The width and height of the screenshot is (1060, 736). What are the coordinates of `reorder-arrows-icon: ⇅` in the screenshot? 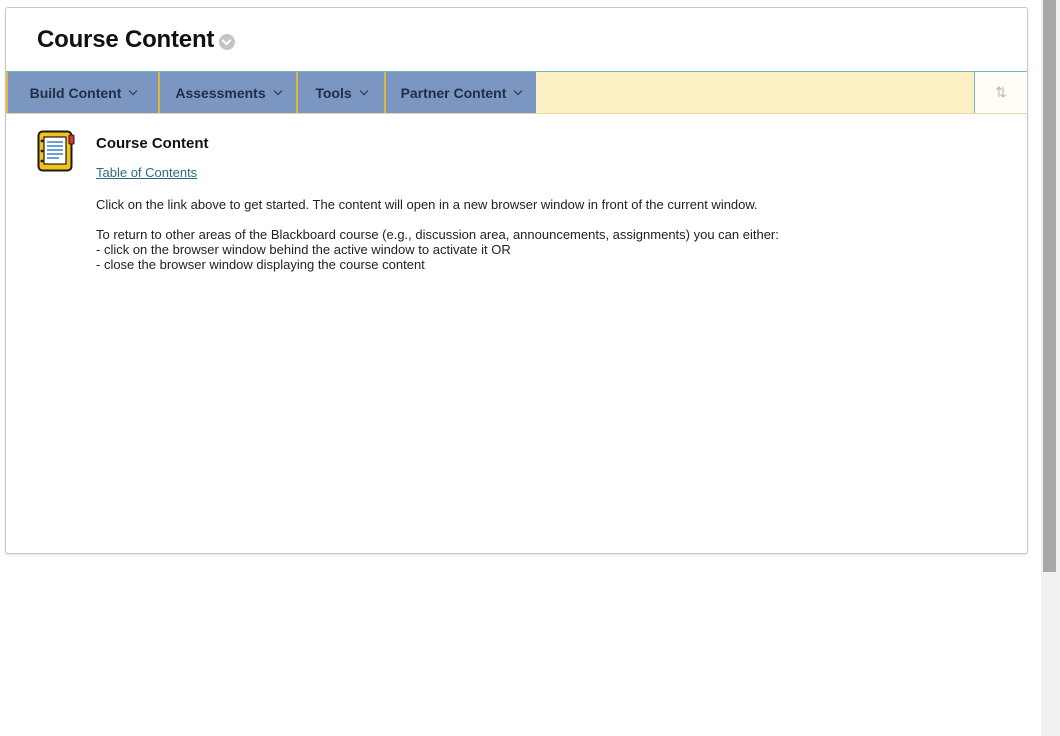 It's located at (1001, 92).